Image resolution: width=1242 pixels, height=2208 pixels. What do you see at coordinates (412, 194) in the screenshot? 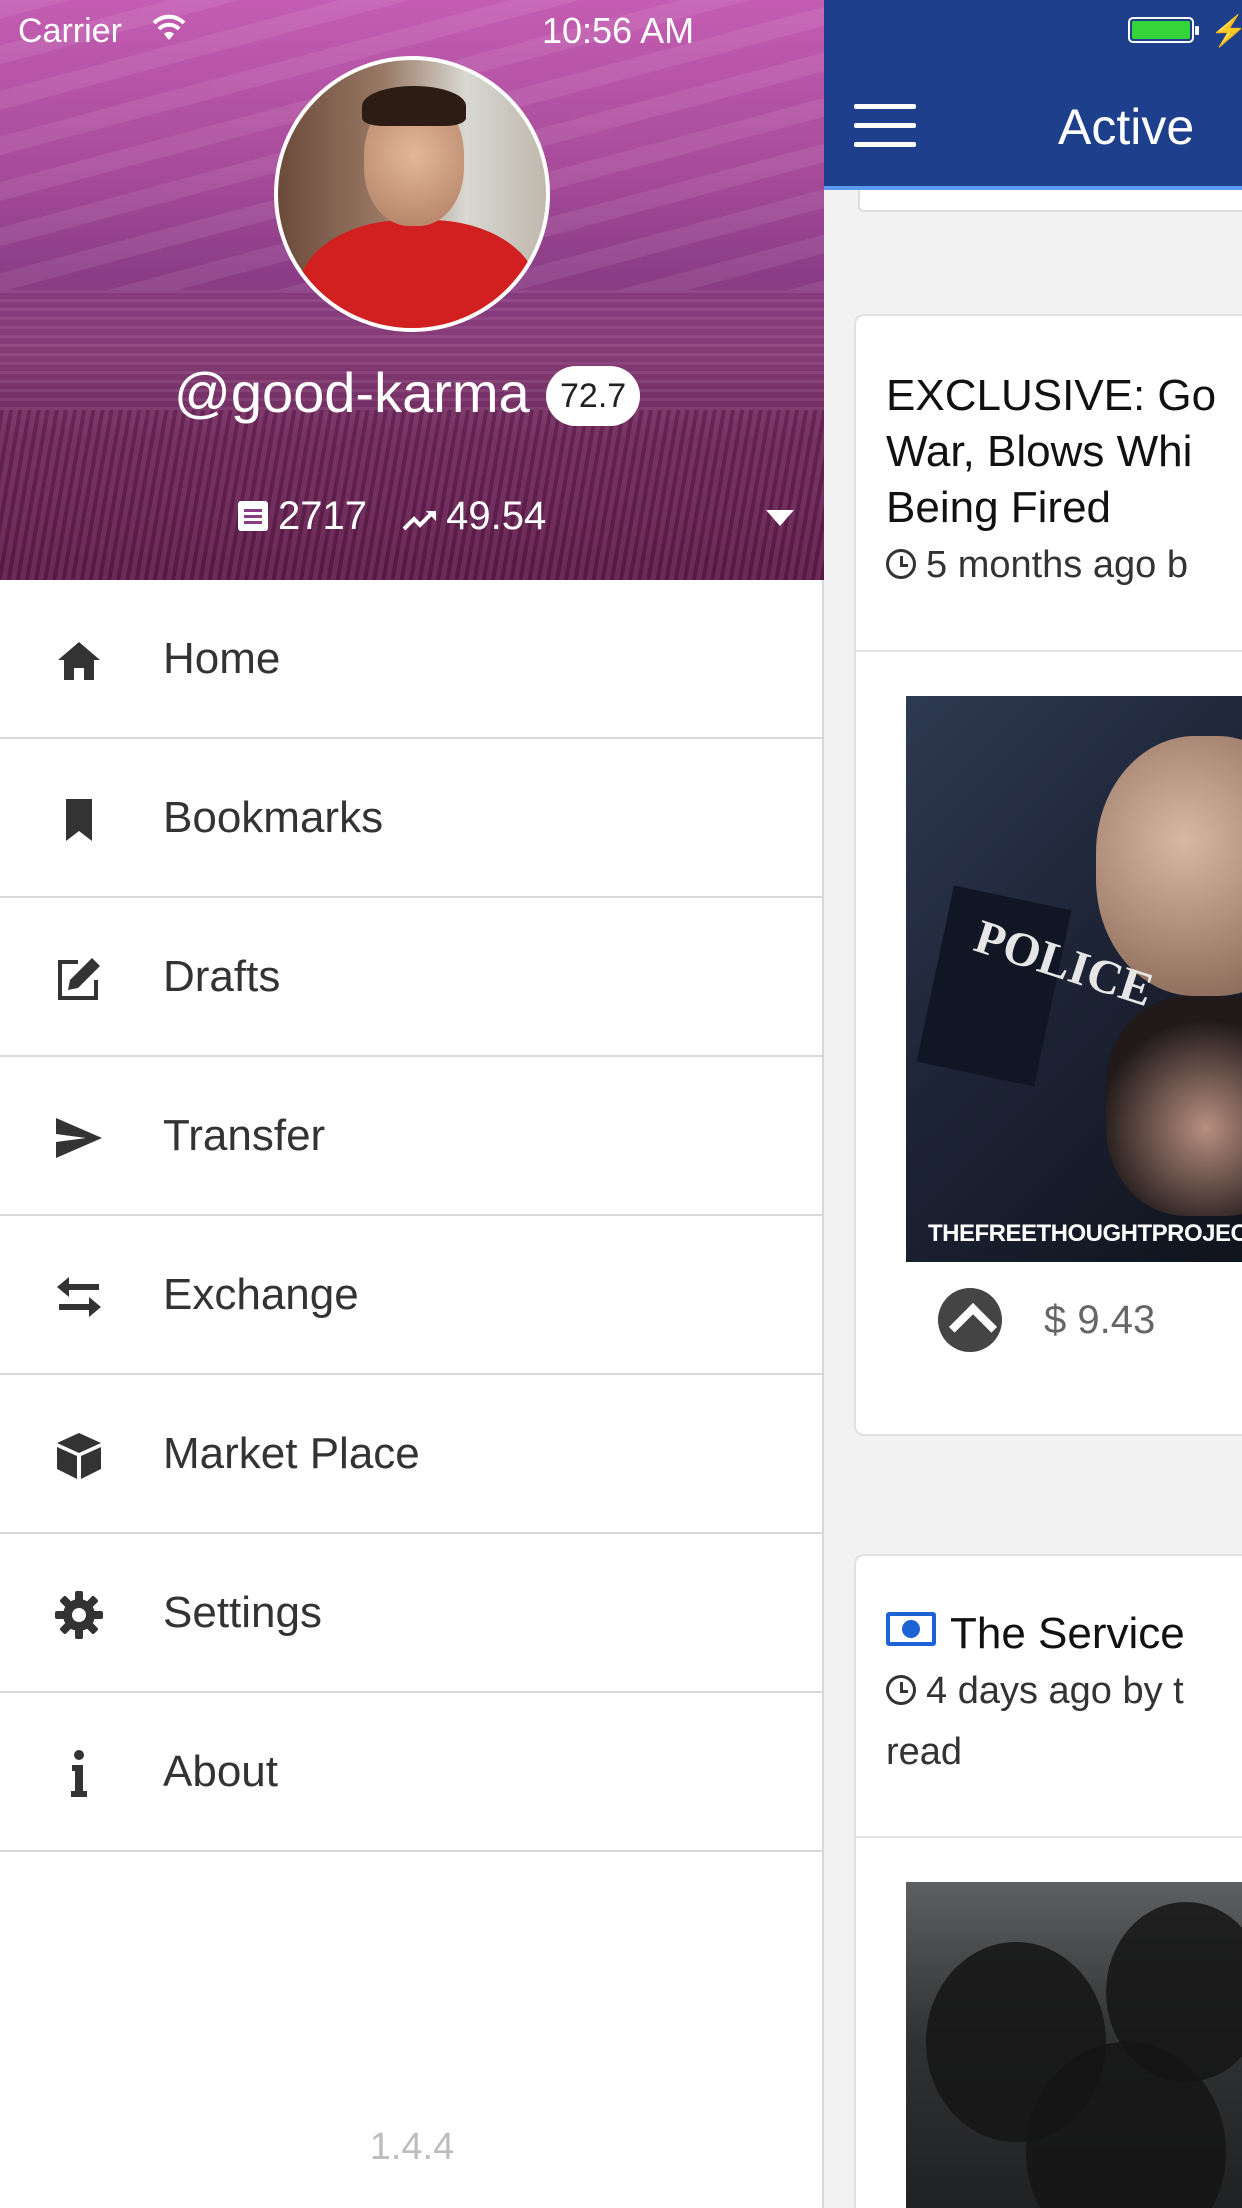
I see `avatar` at bounding box center [412, 194].